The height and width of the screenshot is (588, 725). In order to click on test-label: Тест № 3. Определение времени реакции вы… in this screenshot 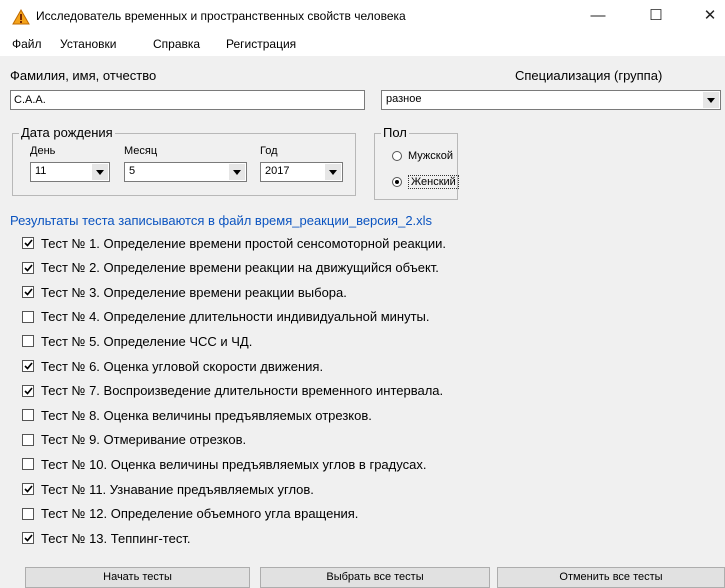, I will do `click(194, 292)`.